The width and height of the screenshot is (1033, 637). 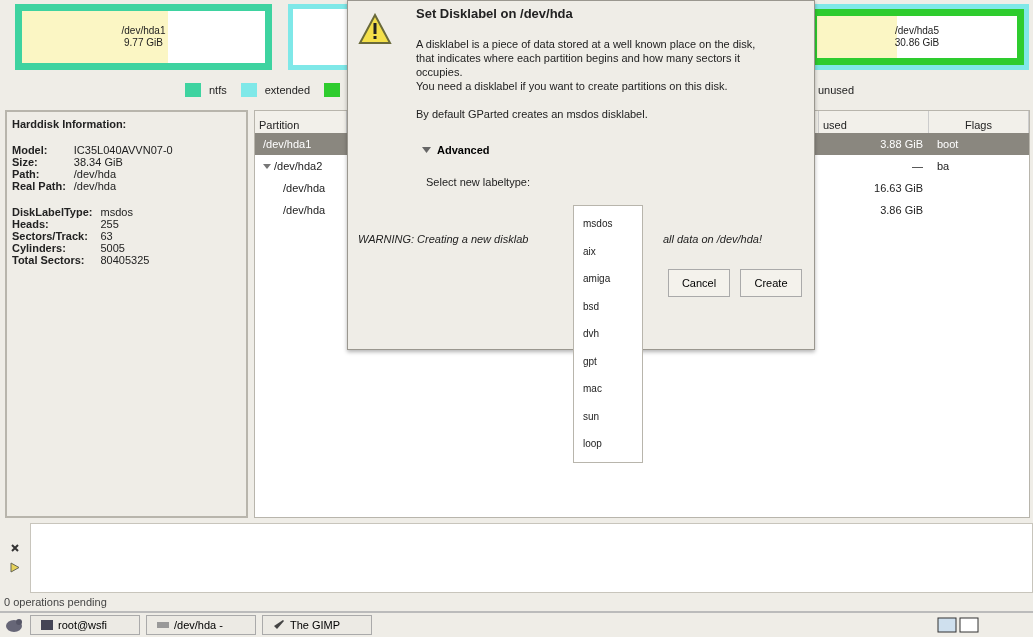 What do you see at coordinates (125, 260) in the screenshot?
I see `info-value: 80405325` at bounding box center [125, 260].